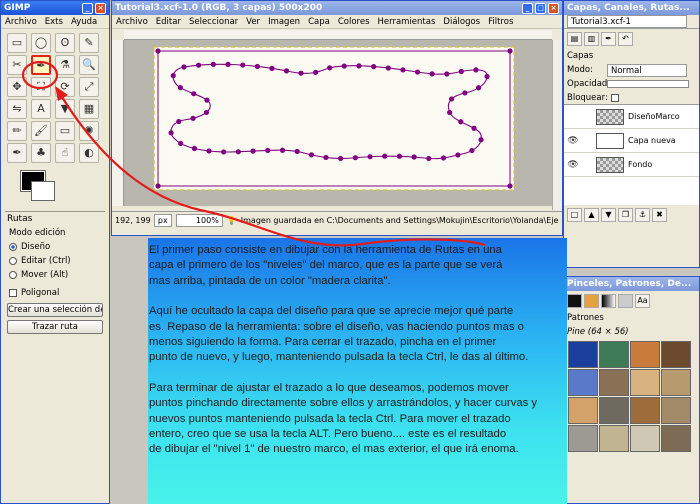  I want to click on highlight-circle, so click(40, 75).